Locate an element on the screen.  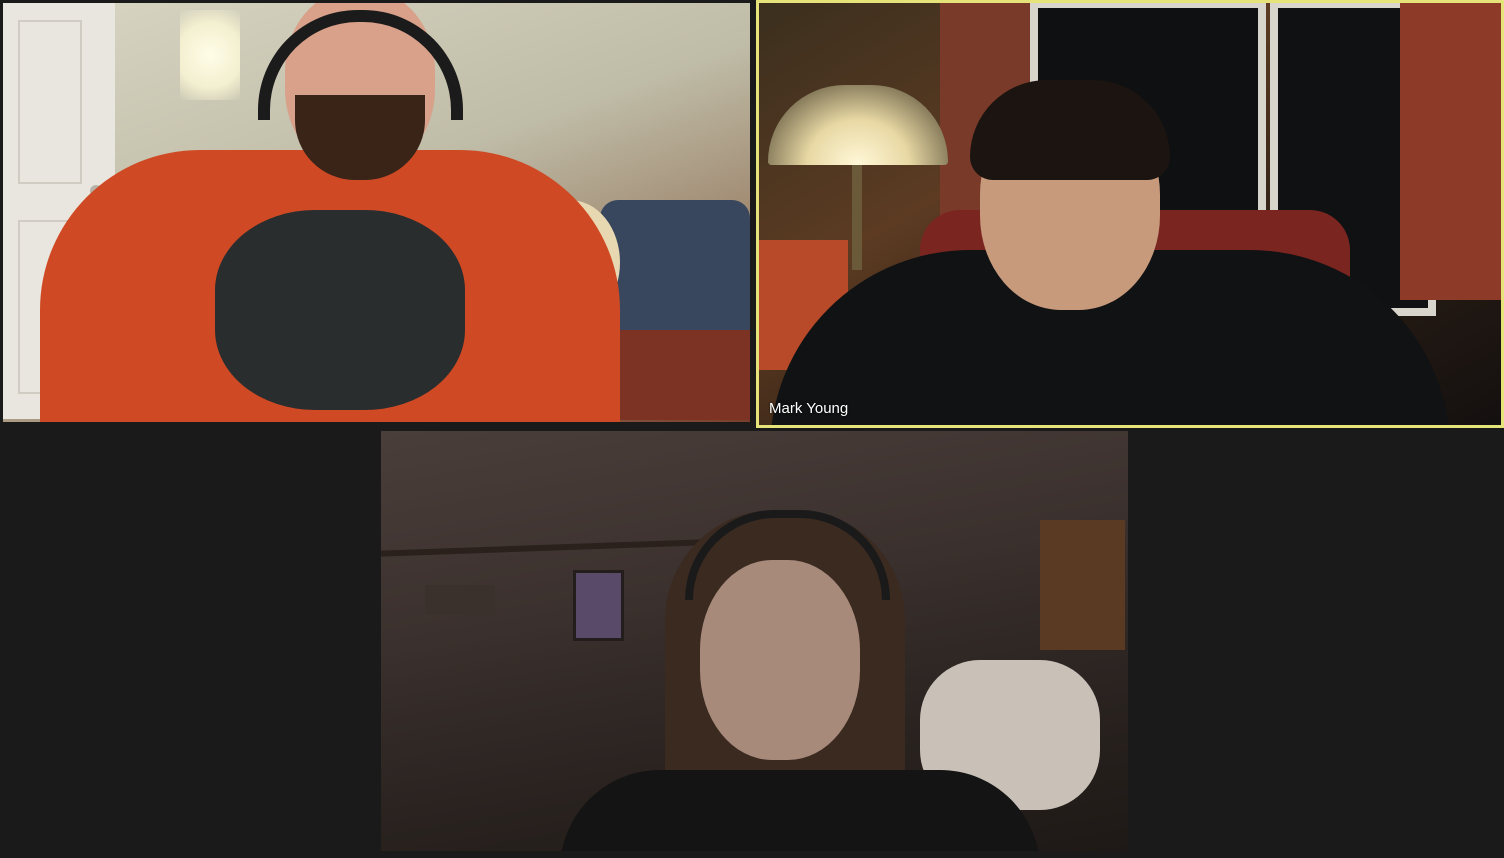
wall-picture-frame is located at coordinates (598, 605).